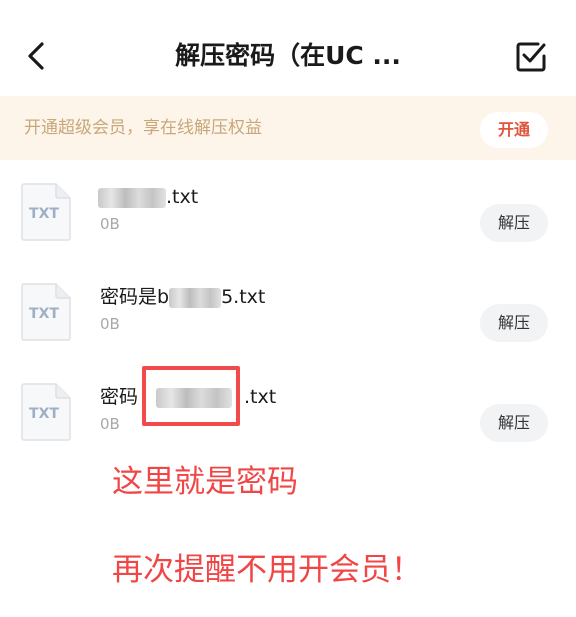  What do you see at coordinates (205, 482) in the screenshot?
I see `annotation-text: 这里就是密码` at bounding box center [205, 482].